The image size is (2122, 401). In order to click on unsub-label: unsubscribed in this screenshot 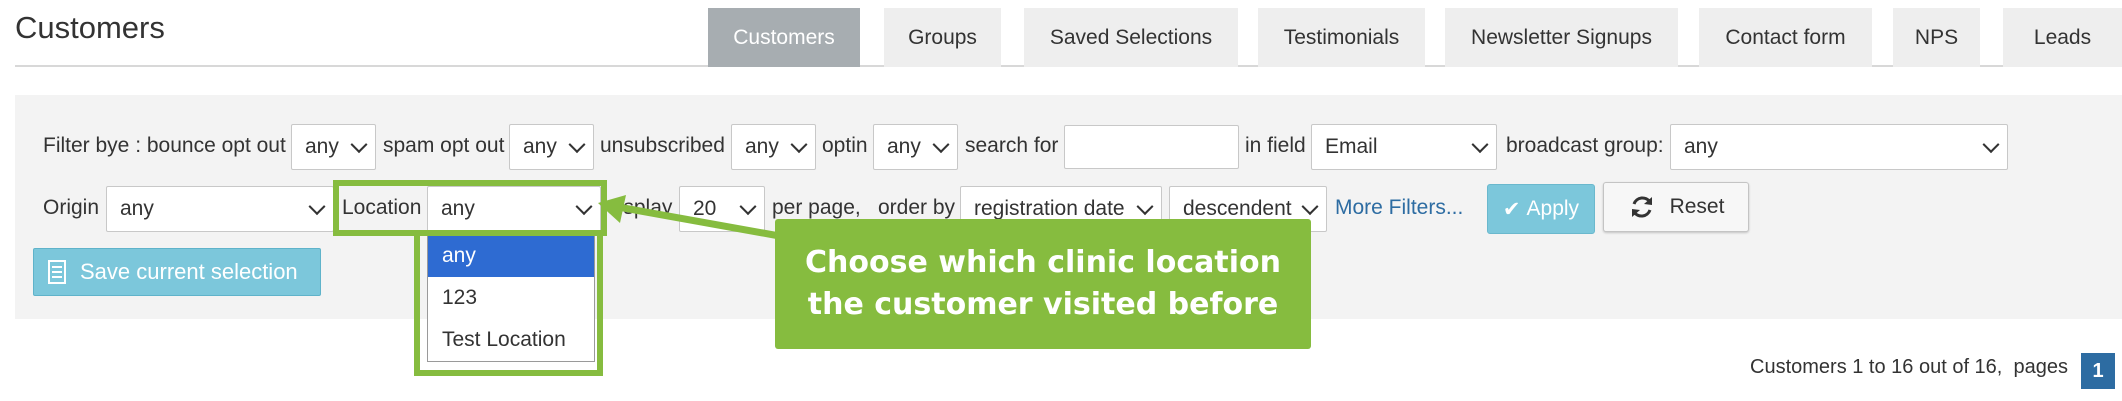, I will do `click(662, 145)`.